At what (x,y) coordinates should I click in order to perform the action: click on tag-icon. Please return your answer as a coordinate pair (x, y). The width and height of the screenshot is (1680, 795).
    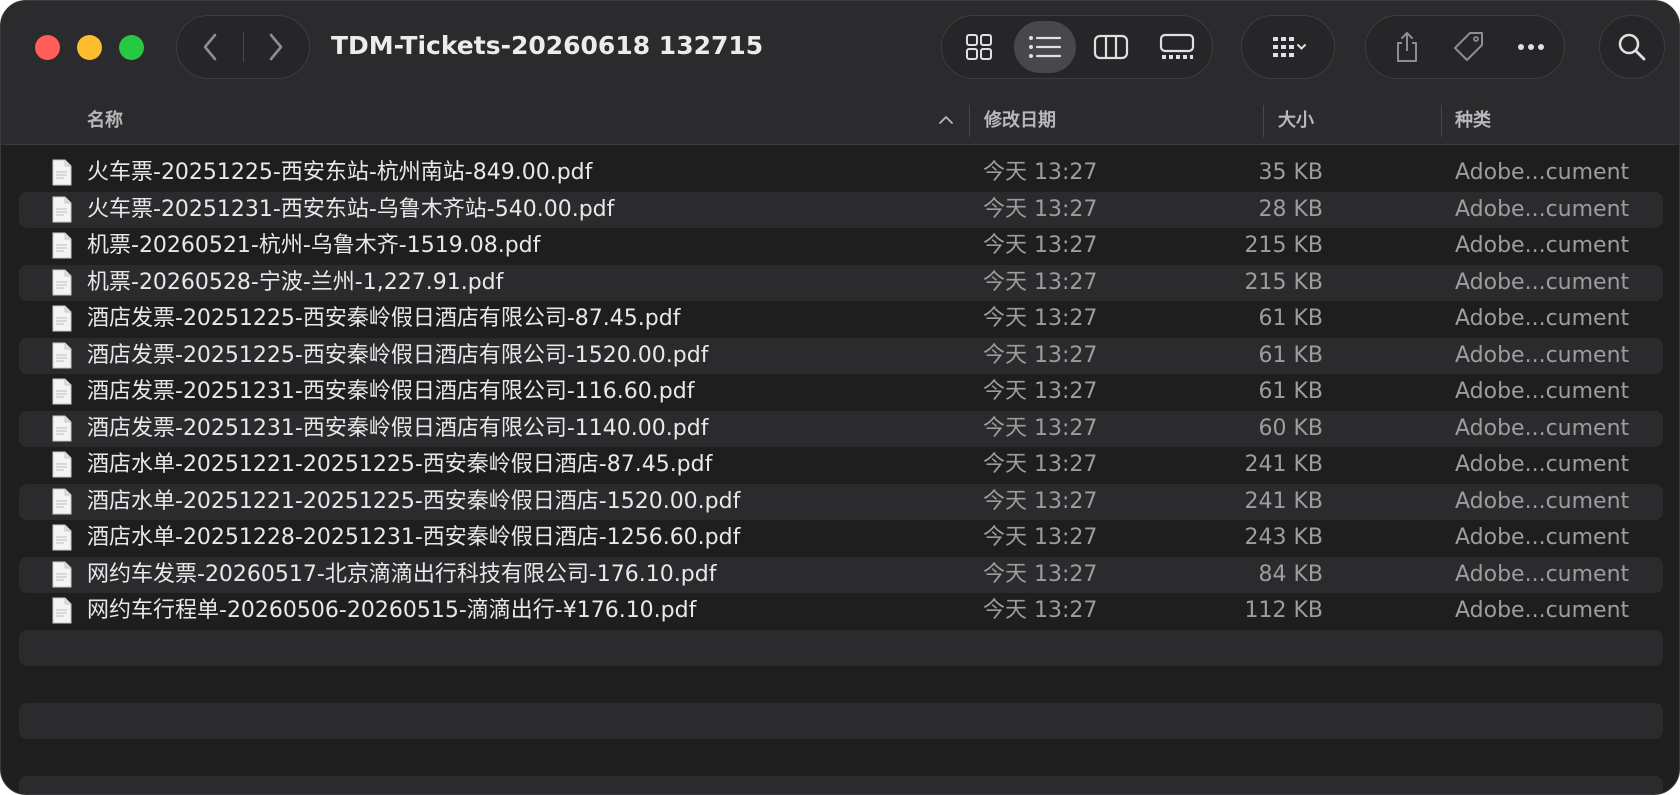
    Looking at the image, I should click on (1468, 46).